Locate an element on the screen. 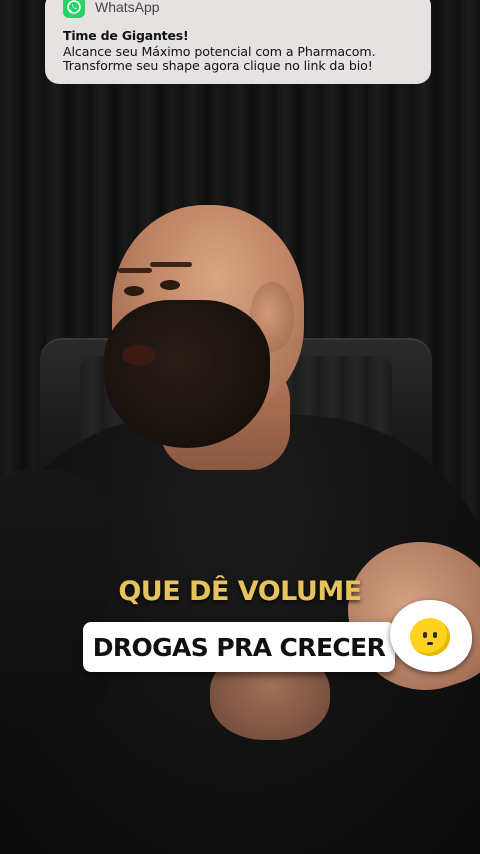 The image size is (480, 854). person-brow-right is located at coordinates (171, 264).